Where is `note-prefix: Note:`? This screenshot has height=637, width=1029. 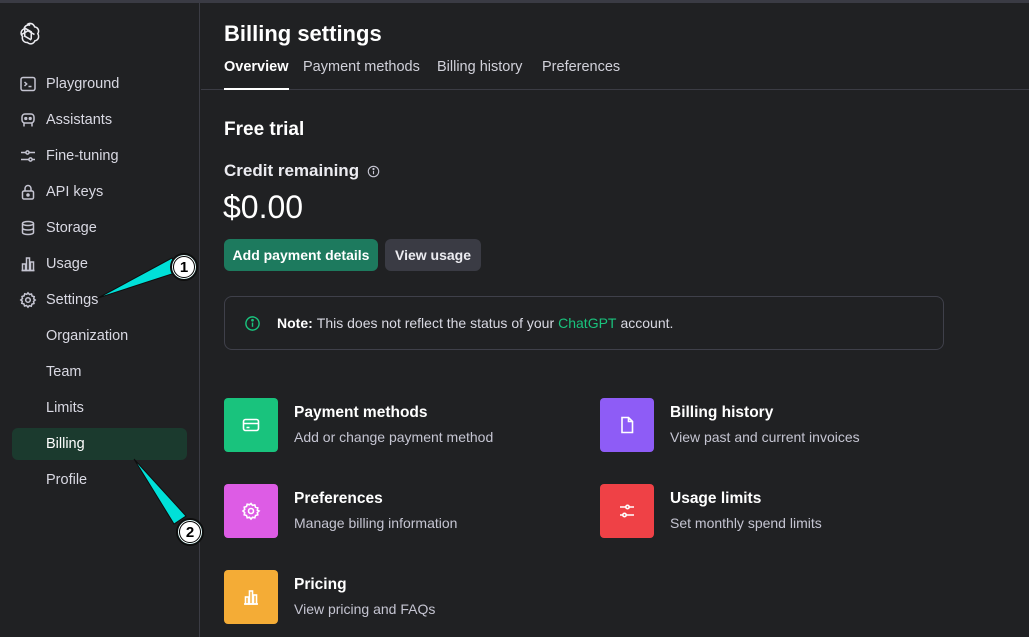
note-prefix: Note: is located at coordinates (295, 323).